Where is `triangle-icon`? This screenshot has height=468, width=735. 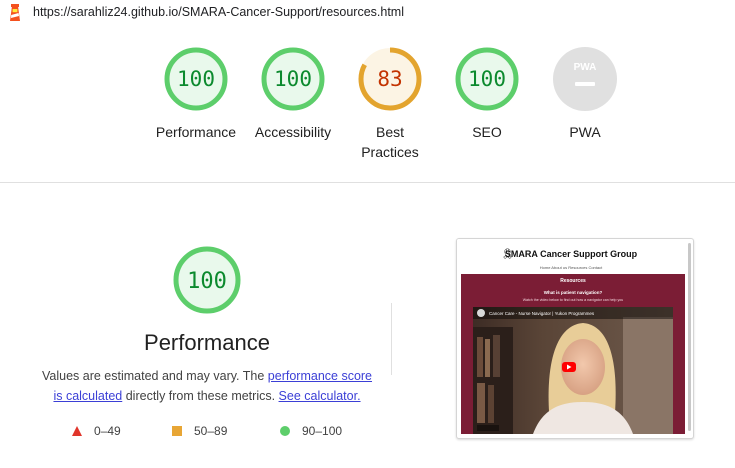 triangle-icon is located at coordinates (77, 431).